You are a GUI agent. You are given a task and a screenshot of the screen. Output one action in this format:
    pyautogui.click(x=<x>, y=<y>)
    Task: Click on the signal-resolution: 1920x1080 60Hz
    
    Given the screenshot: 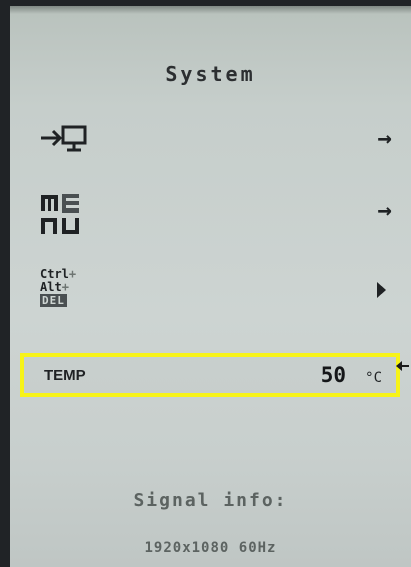 What is the action you would take?
    pyautogui.click(x=210, y=548)
    